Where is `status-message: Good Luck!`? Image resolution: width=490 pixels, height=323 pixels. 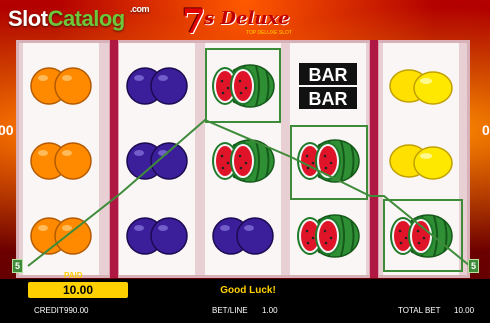 status-message: Good Luck! is located at coordinates (248, 290).